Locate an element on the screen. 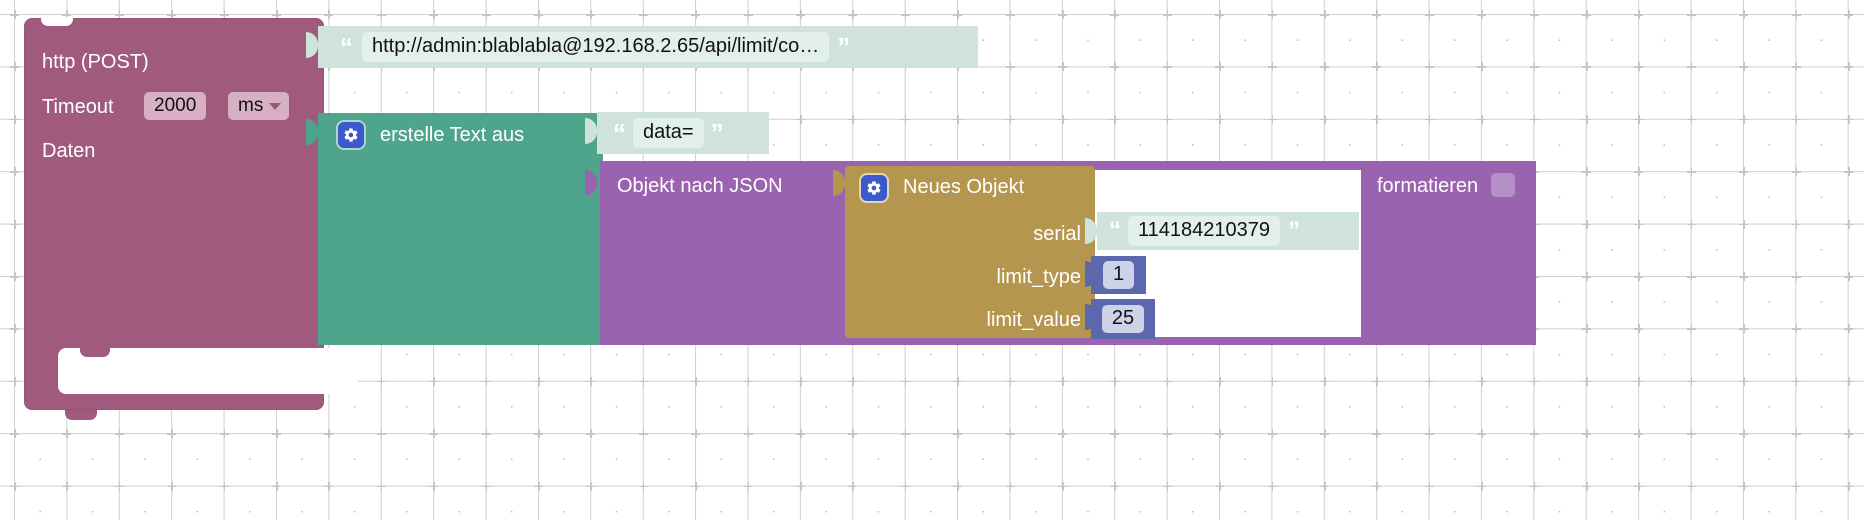 The height and width of the screenshot is (520, 1864). limit-type-number-block: 1 is located at coordinates (1118, 275).